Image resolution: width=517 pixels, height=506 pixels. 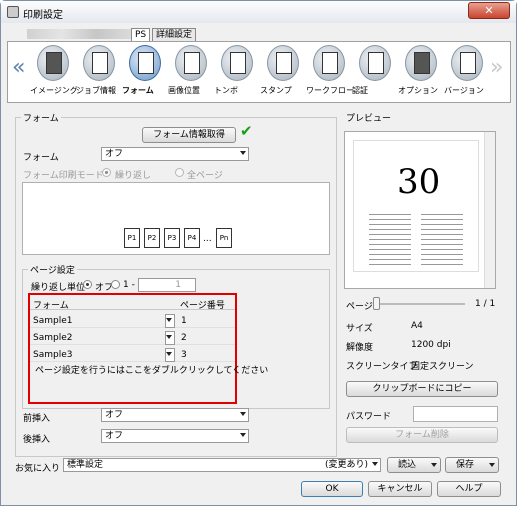 I want to click on page-p3: P3, so click(x=172, y=238).